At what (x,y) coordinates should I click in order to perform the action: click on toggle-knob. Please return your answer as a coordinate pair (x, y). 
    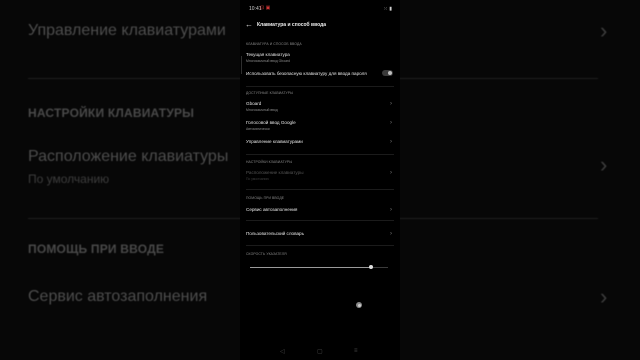
    Looking at the image, I should click on (390, 73).